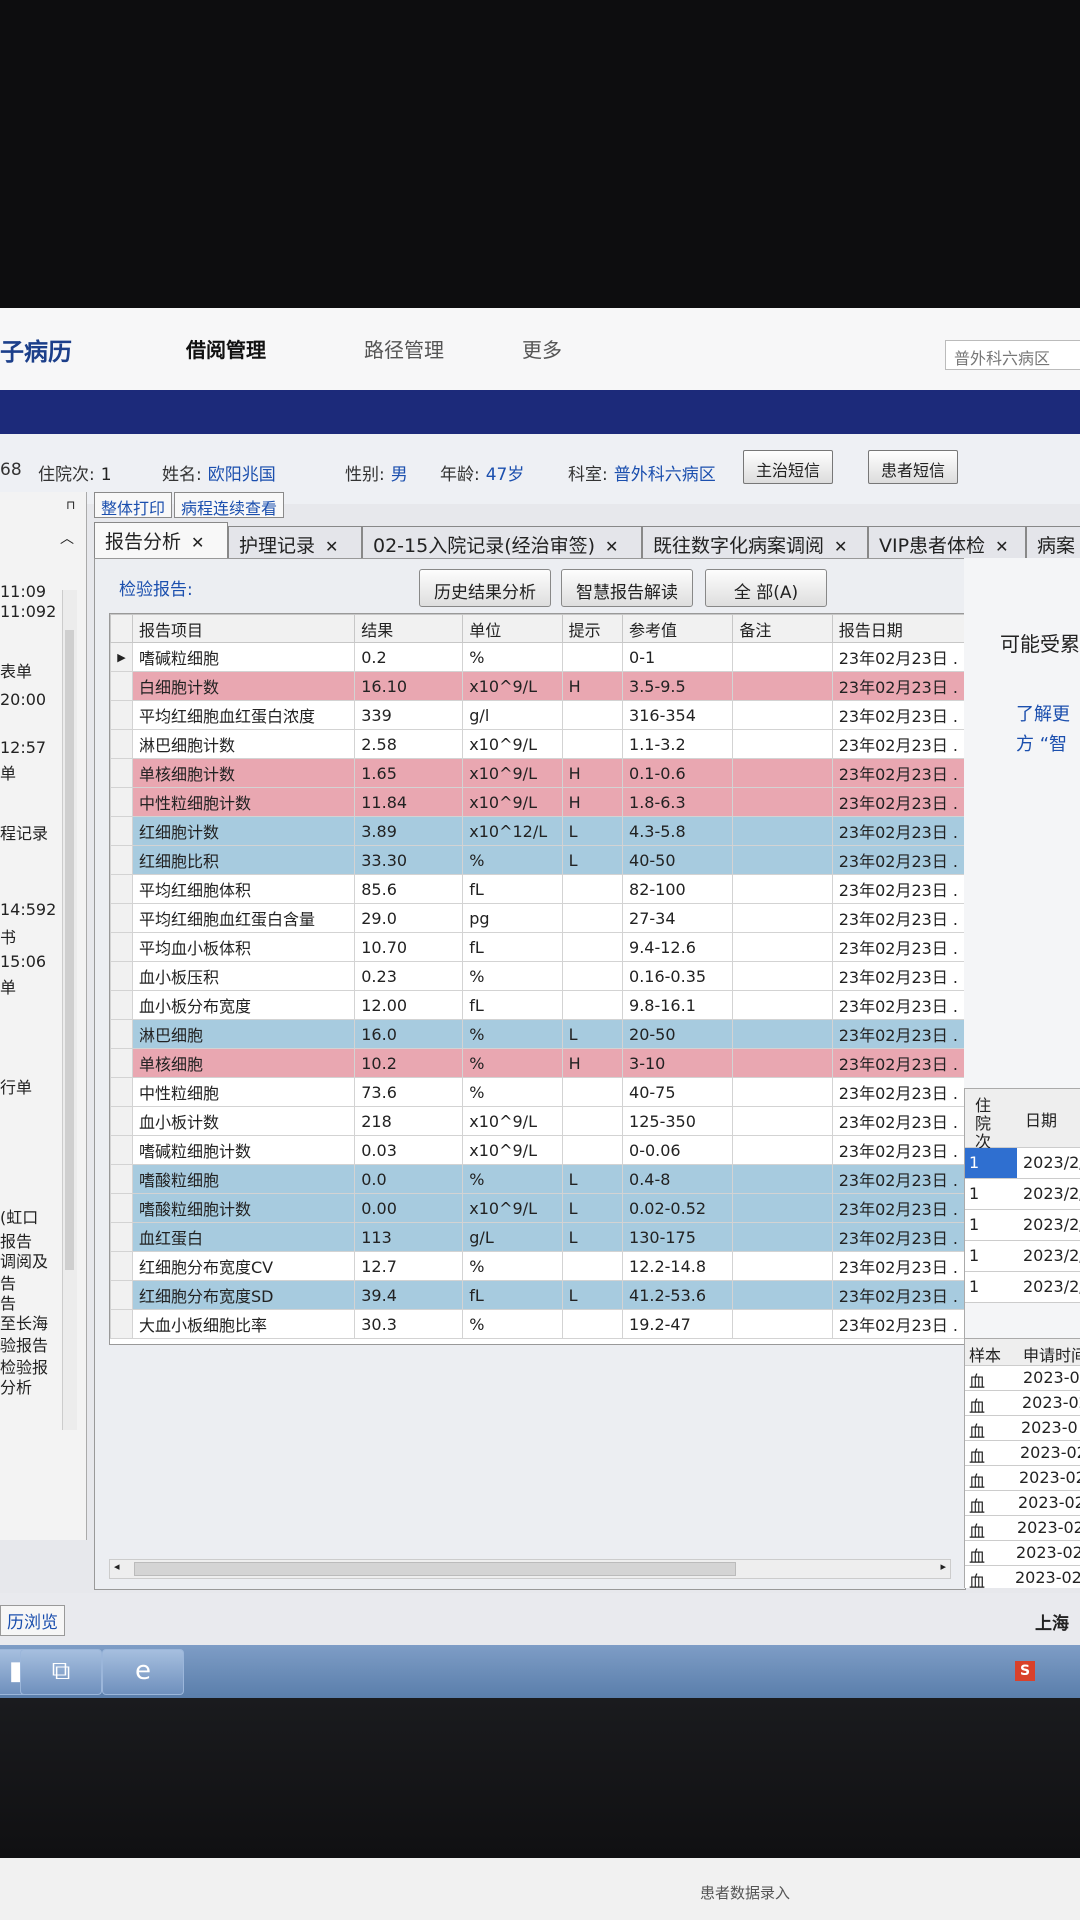  Describe the element at coordinates (1022, 1428) in the screenshot. I see `sample-row: 血 2023-0` at that location.